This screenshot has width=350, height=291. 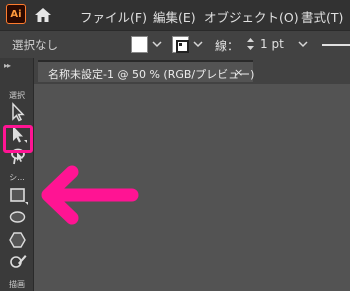 I want to click on control-bar: 選択なし 線： 1 pt, so click(x=175, y=44).